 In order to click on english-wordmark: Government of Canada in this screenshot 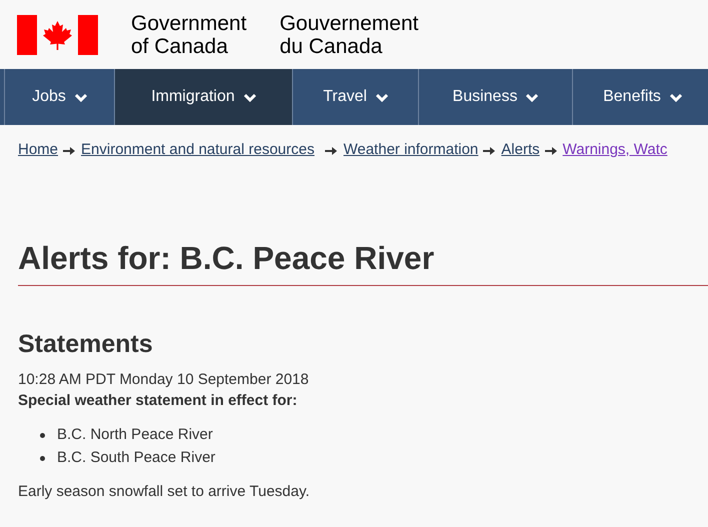, I will do `click(189, 35)`.